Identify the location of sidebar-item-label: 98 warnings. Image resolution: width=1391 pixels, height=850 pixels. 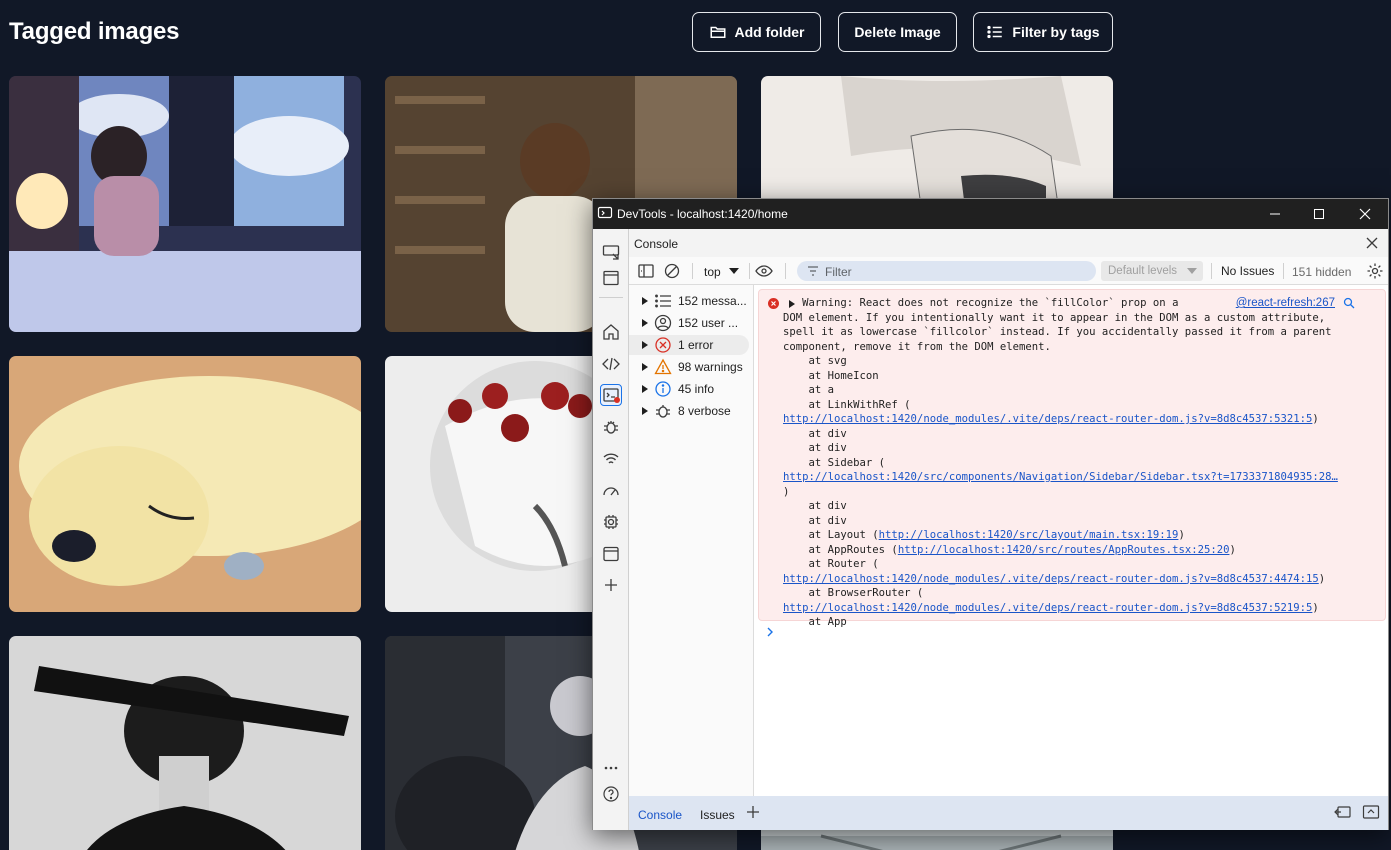
(710, 367).